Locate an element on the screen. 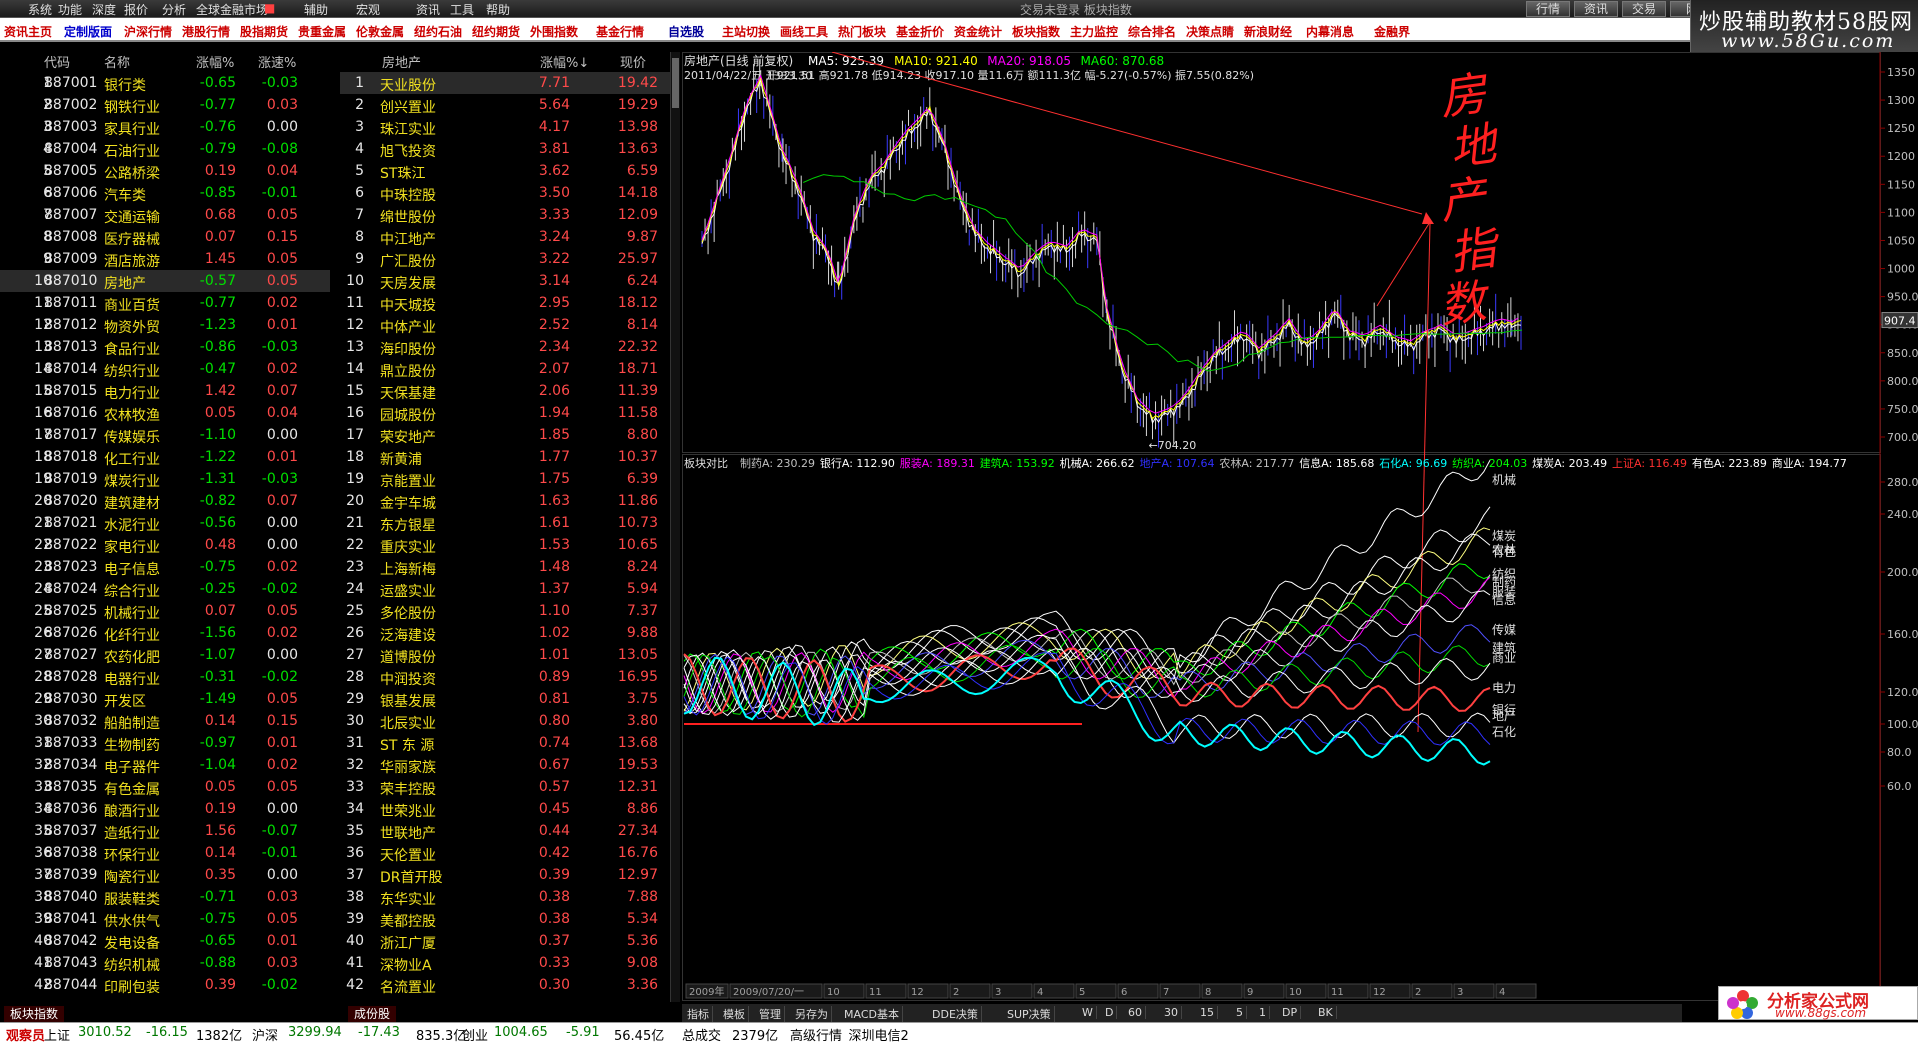 The image size is (1918, 1042). toolbar-item-6: 伦敦金属 is located at coordinates (380, 31).